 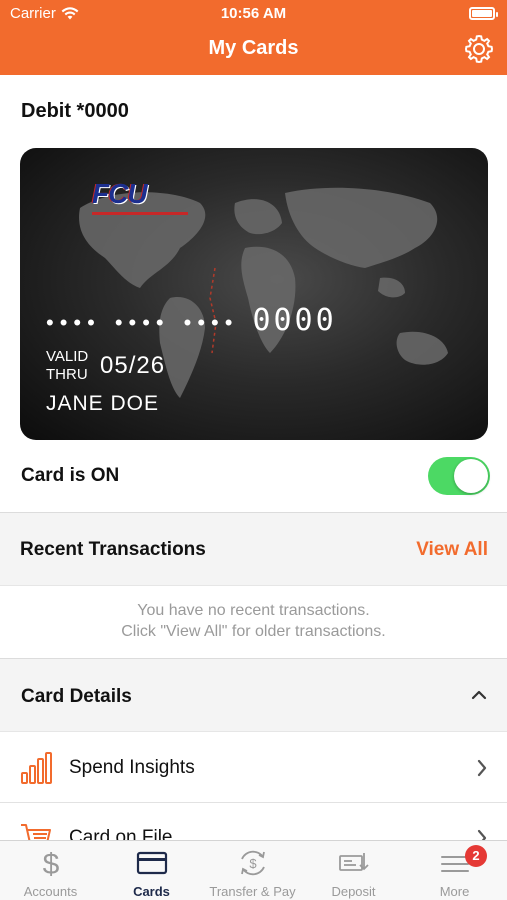 What do you see at coordinates (253, 610) in the screenshot?
I see `no-transactions-line-1: You have no recent transactions.` at bounding box center [253, 610].